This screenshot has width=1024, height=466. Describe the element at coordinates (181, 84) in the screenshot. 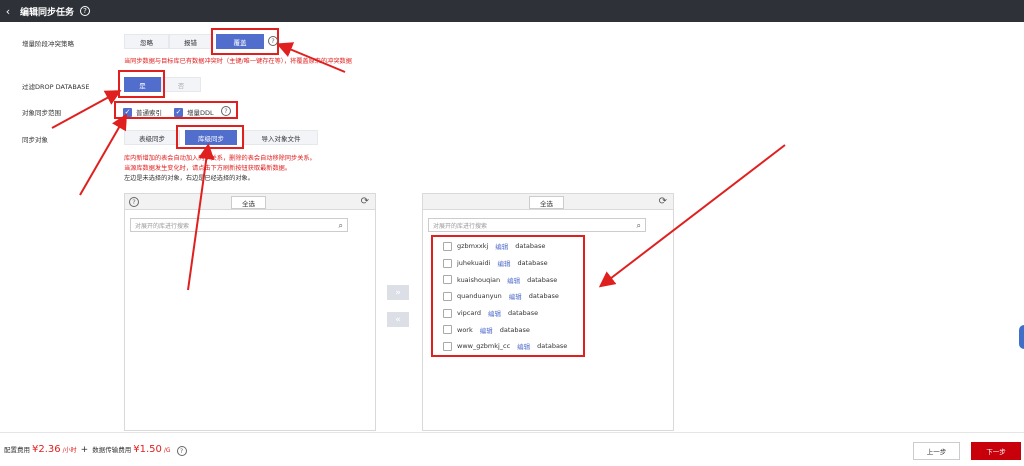

I see `drop-option-no: 否` at that location.